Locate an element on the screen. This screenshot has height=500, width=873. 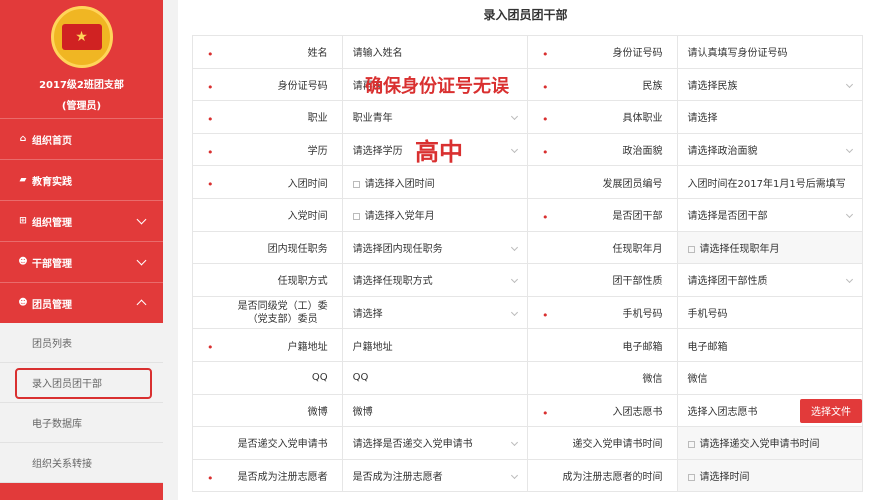
field-select-input: 职业青年 is located at coordinates (435, 117).